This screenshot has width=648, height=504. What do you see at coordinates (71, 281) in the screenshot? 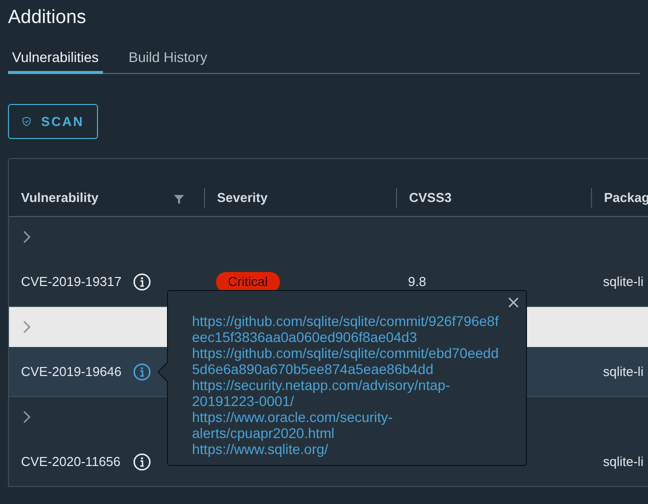
I see `cve-id: CVE-2019-19317` at bounding box center [71, 281].